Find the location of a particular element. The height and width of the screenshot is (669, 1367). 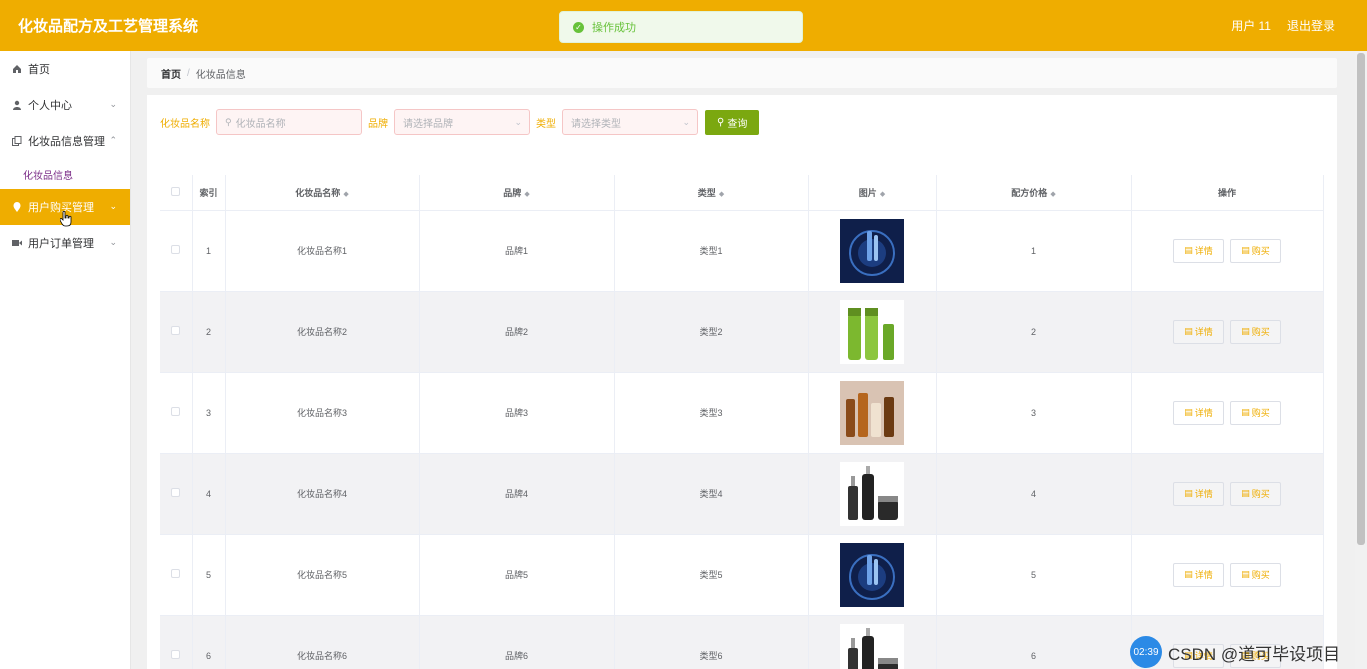

sidebar-item-cosmetics-management: 化妆品信息管理 ⌃ is located at coordinates (65, 141).